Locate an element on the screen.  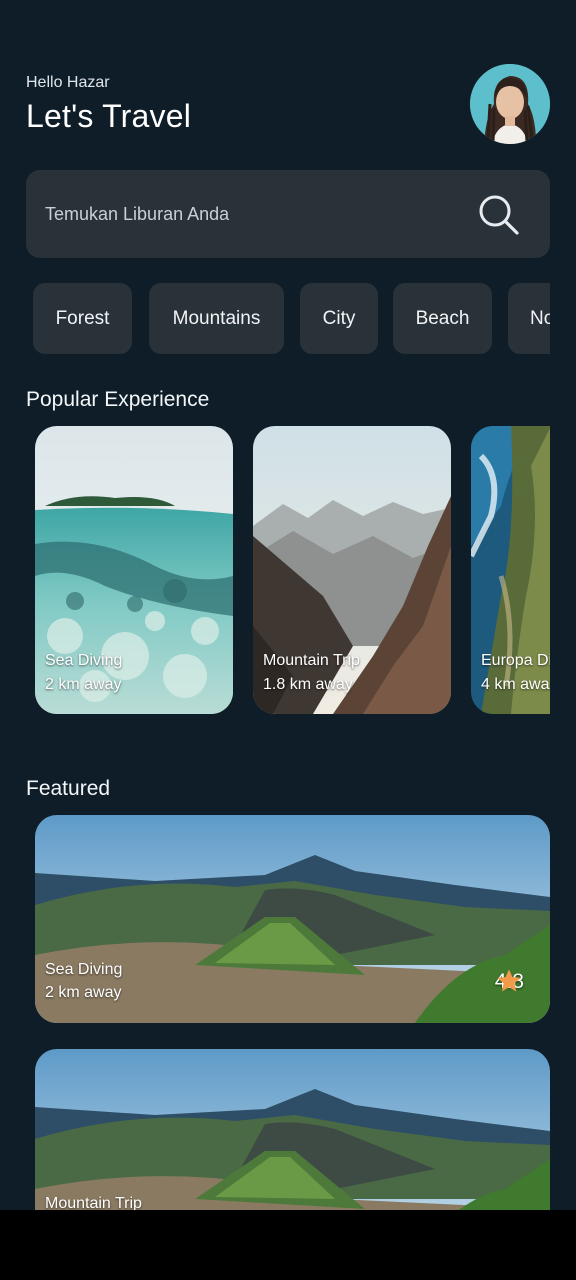
popular-card: Europa Di 4 km awa is located at coordinates (510, 570).